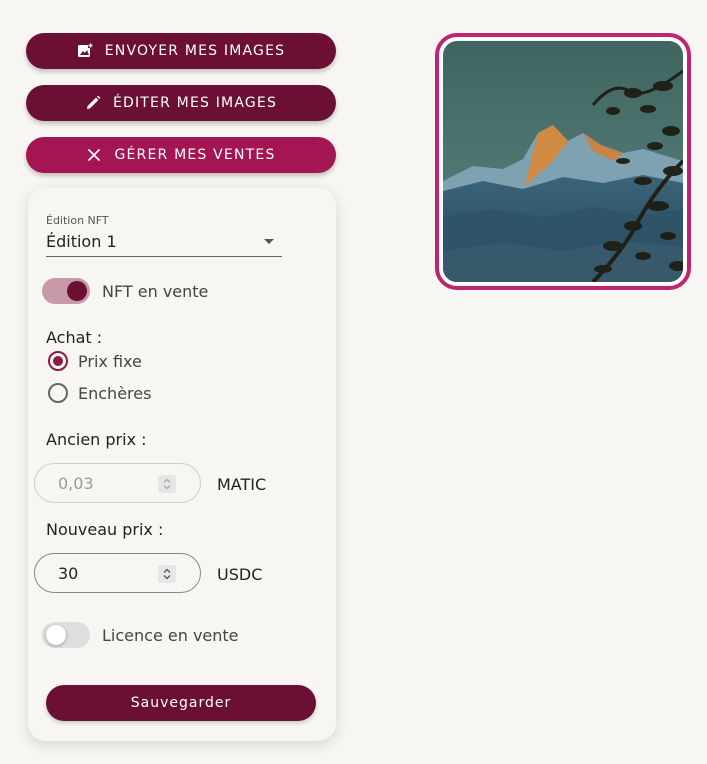 This screenshot has width=707, height=764. What do you see at coordinates (117, 483) in the screenshot?
I see `old-price-input: 0,03` at bounding box center [117, 483].